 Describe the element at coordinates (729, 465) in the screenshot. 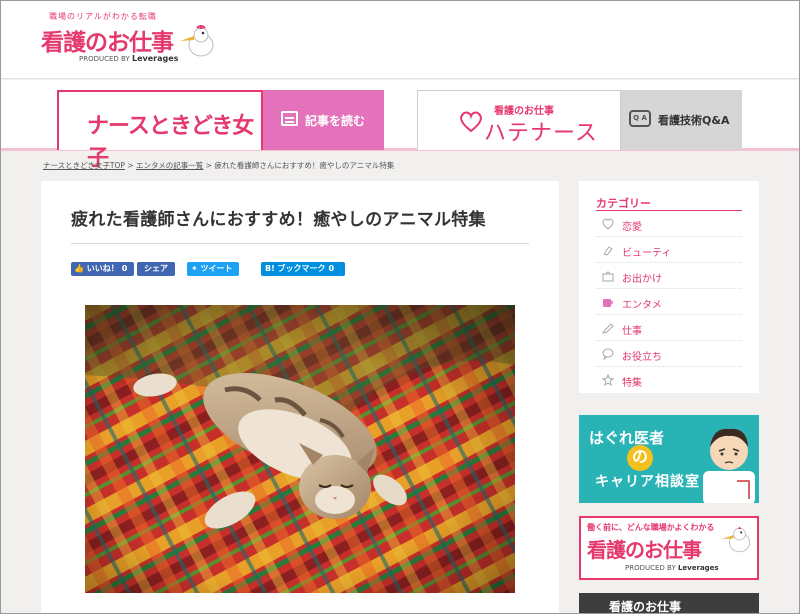

I see `doctor-illustration-icon` at that location.